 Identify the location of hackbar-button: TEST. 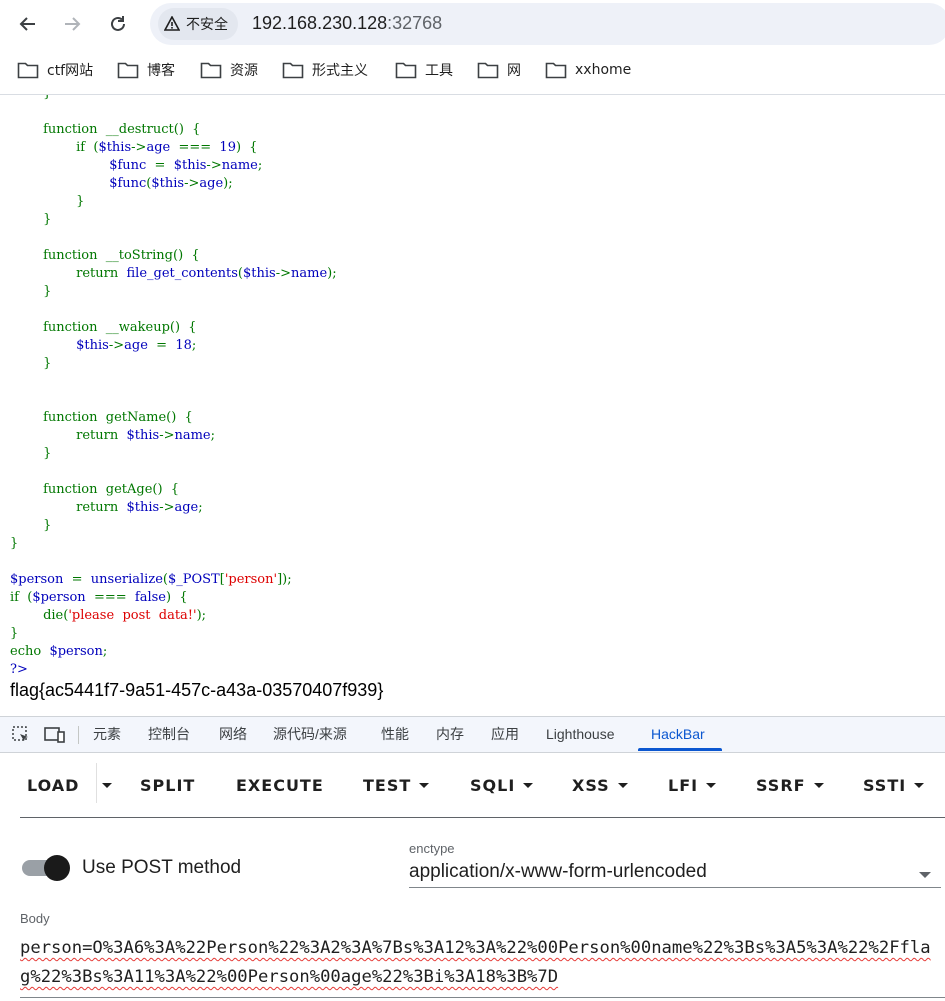
(396, 785).